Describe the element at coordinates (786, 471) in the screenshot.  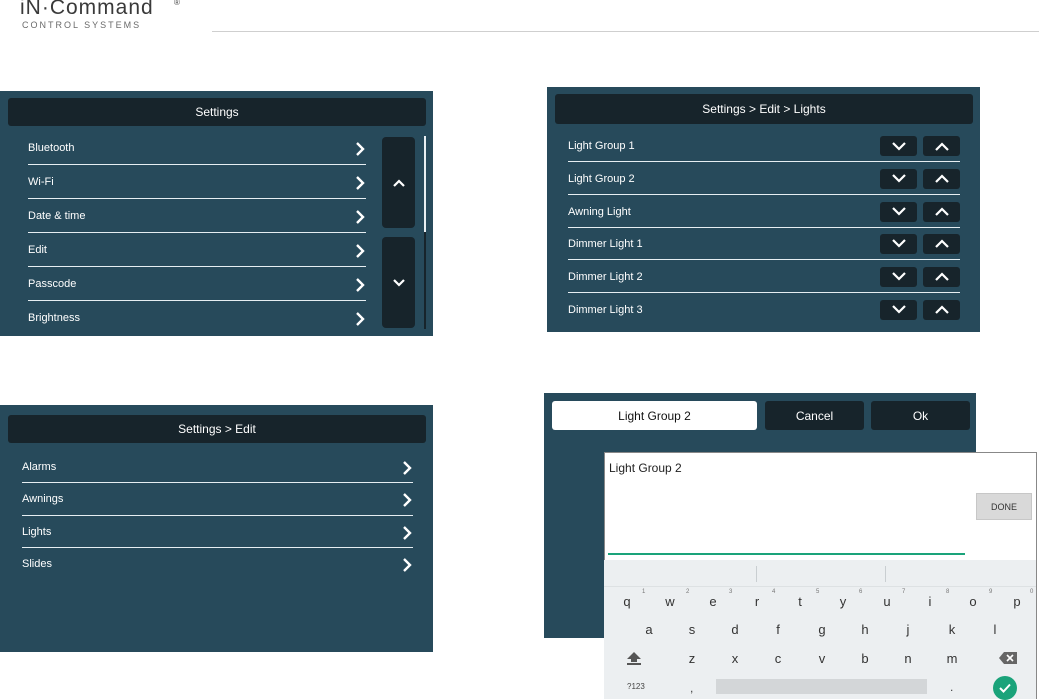
I see `text-input: Light Group 2` at that location.